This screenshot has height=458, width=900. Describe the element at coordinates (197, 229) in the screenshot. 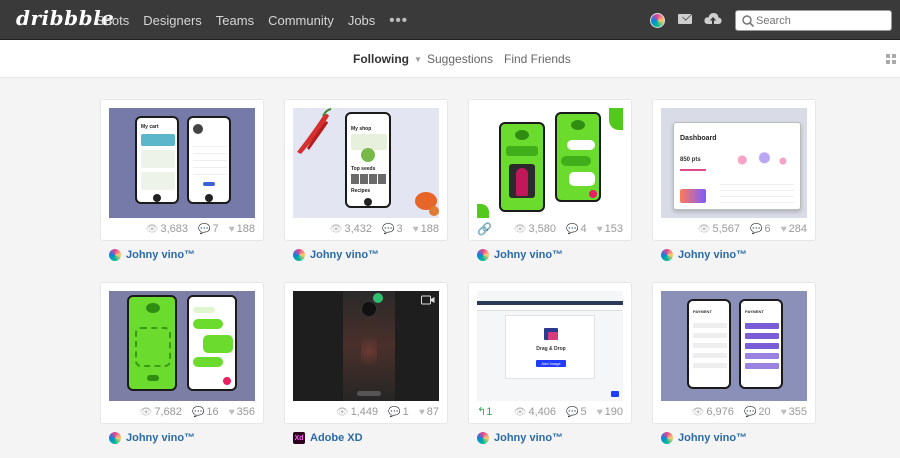

I see `shot-stats: 👁 3,683 💬 7 ♥ 188` at that location.